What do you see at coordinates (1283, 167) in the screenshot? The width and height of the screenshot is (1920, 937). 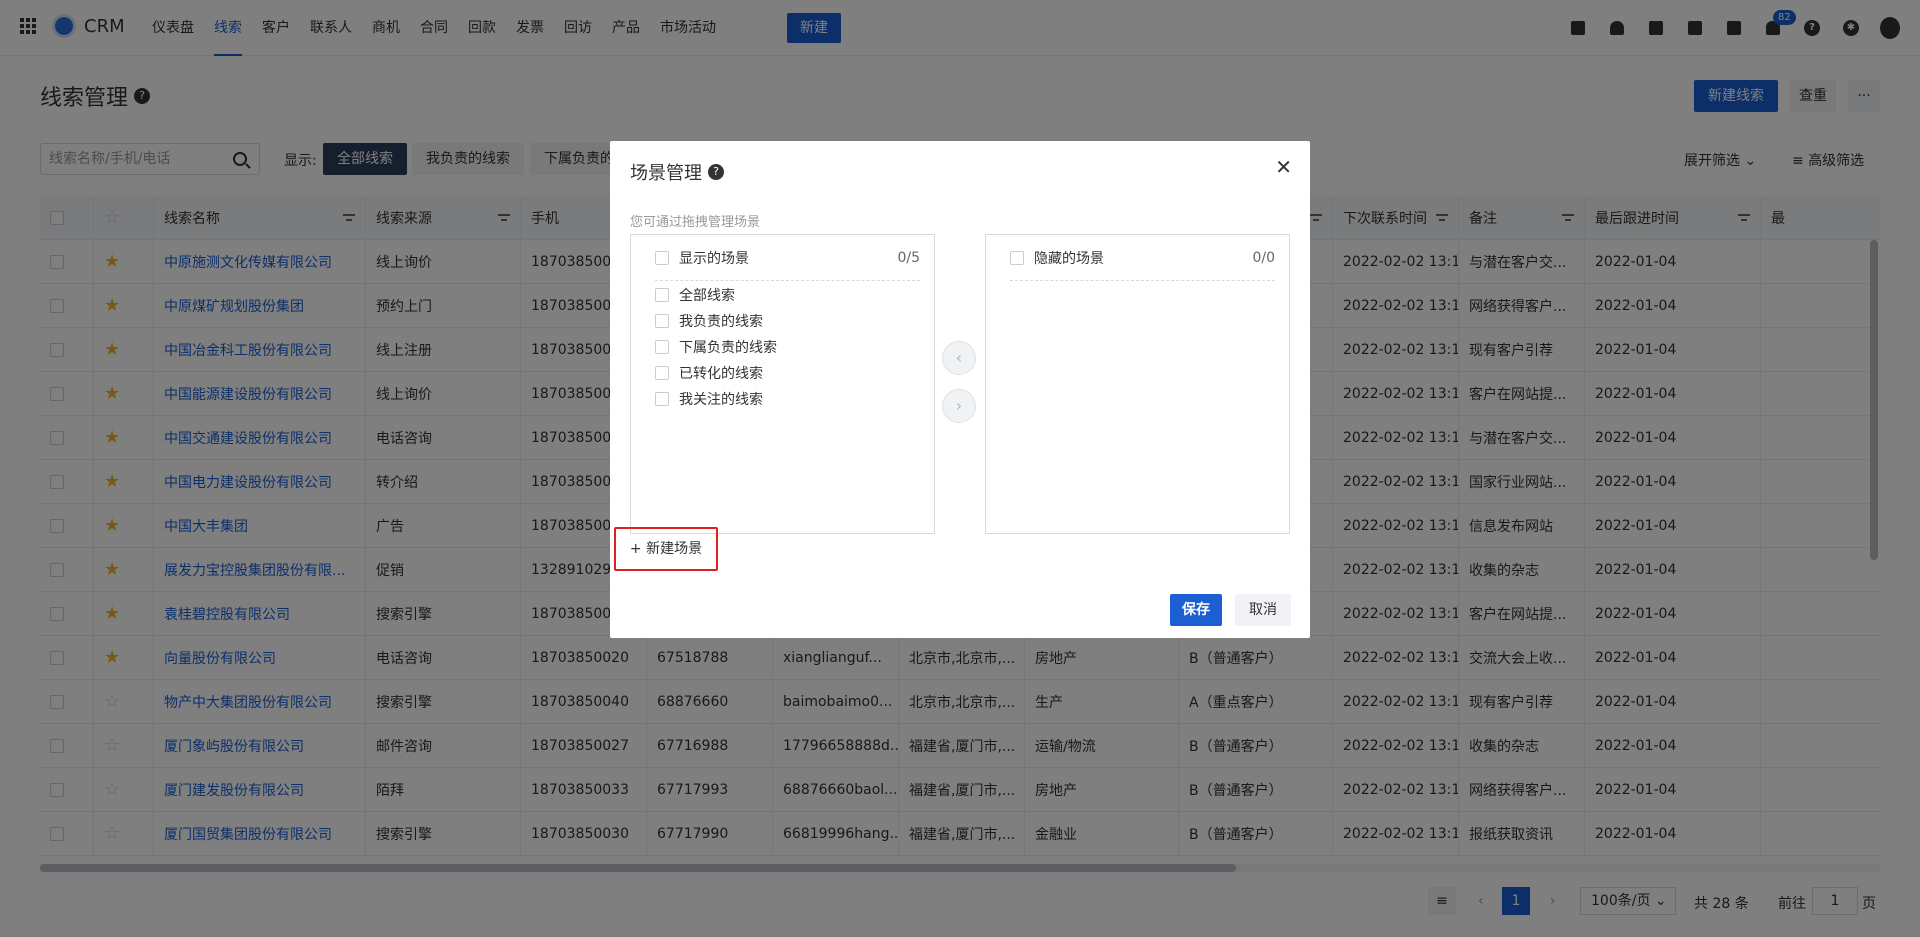 I see `close-icon: ✕` at bounding box center [1283, 167].